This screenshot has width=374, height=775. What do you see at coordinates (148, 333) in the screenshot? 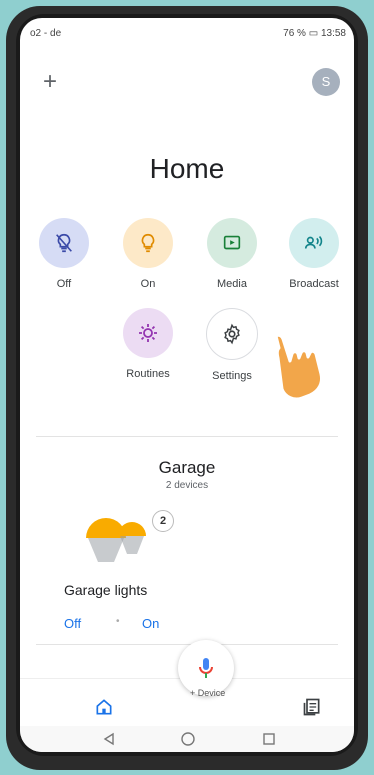
I see `routines-icon` at bounding box center [148, 333].